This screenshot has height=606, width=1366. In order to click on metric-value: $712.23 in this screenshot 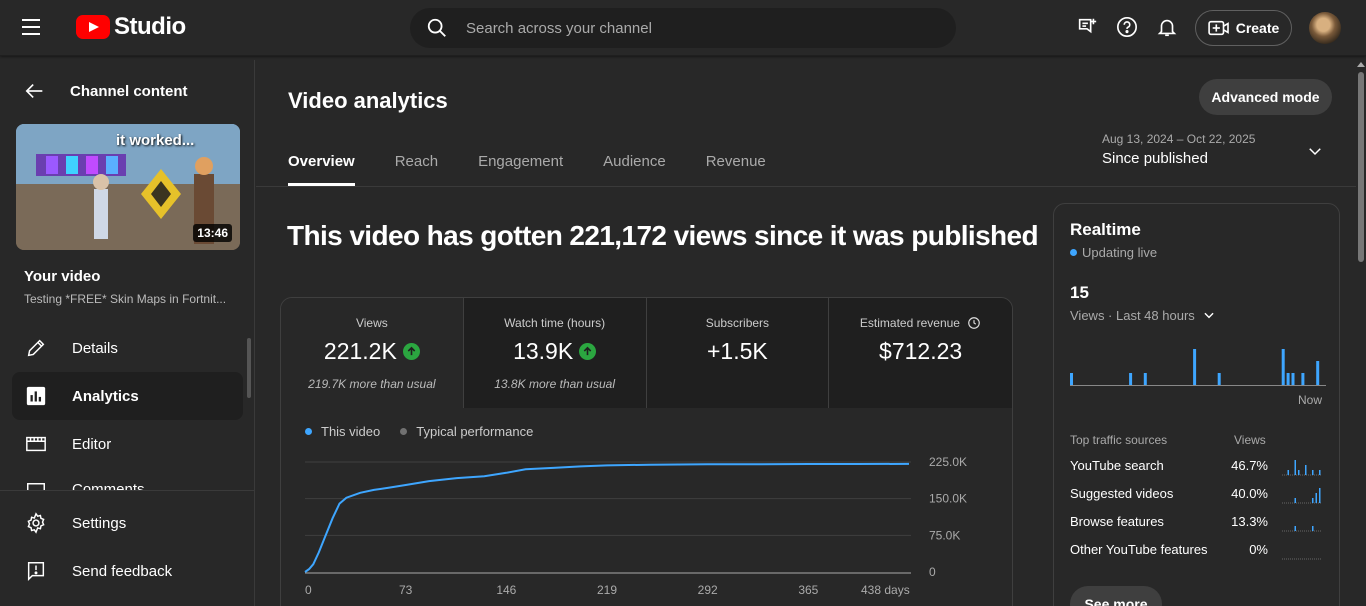, I will do `click(921, 351)`.